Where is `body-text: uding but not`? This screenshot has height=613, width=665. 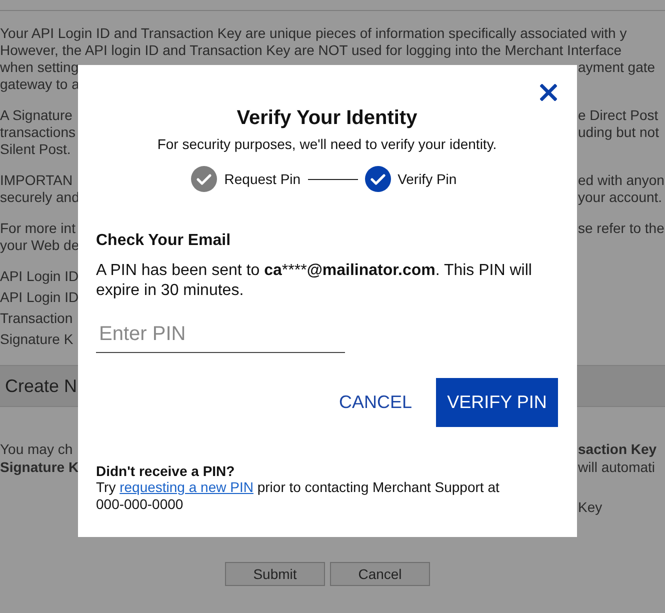 body-text: uding but not is located at coordinates (618, 132).